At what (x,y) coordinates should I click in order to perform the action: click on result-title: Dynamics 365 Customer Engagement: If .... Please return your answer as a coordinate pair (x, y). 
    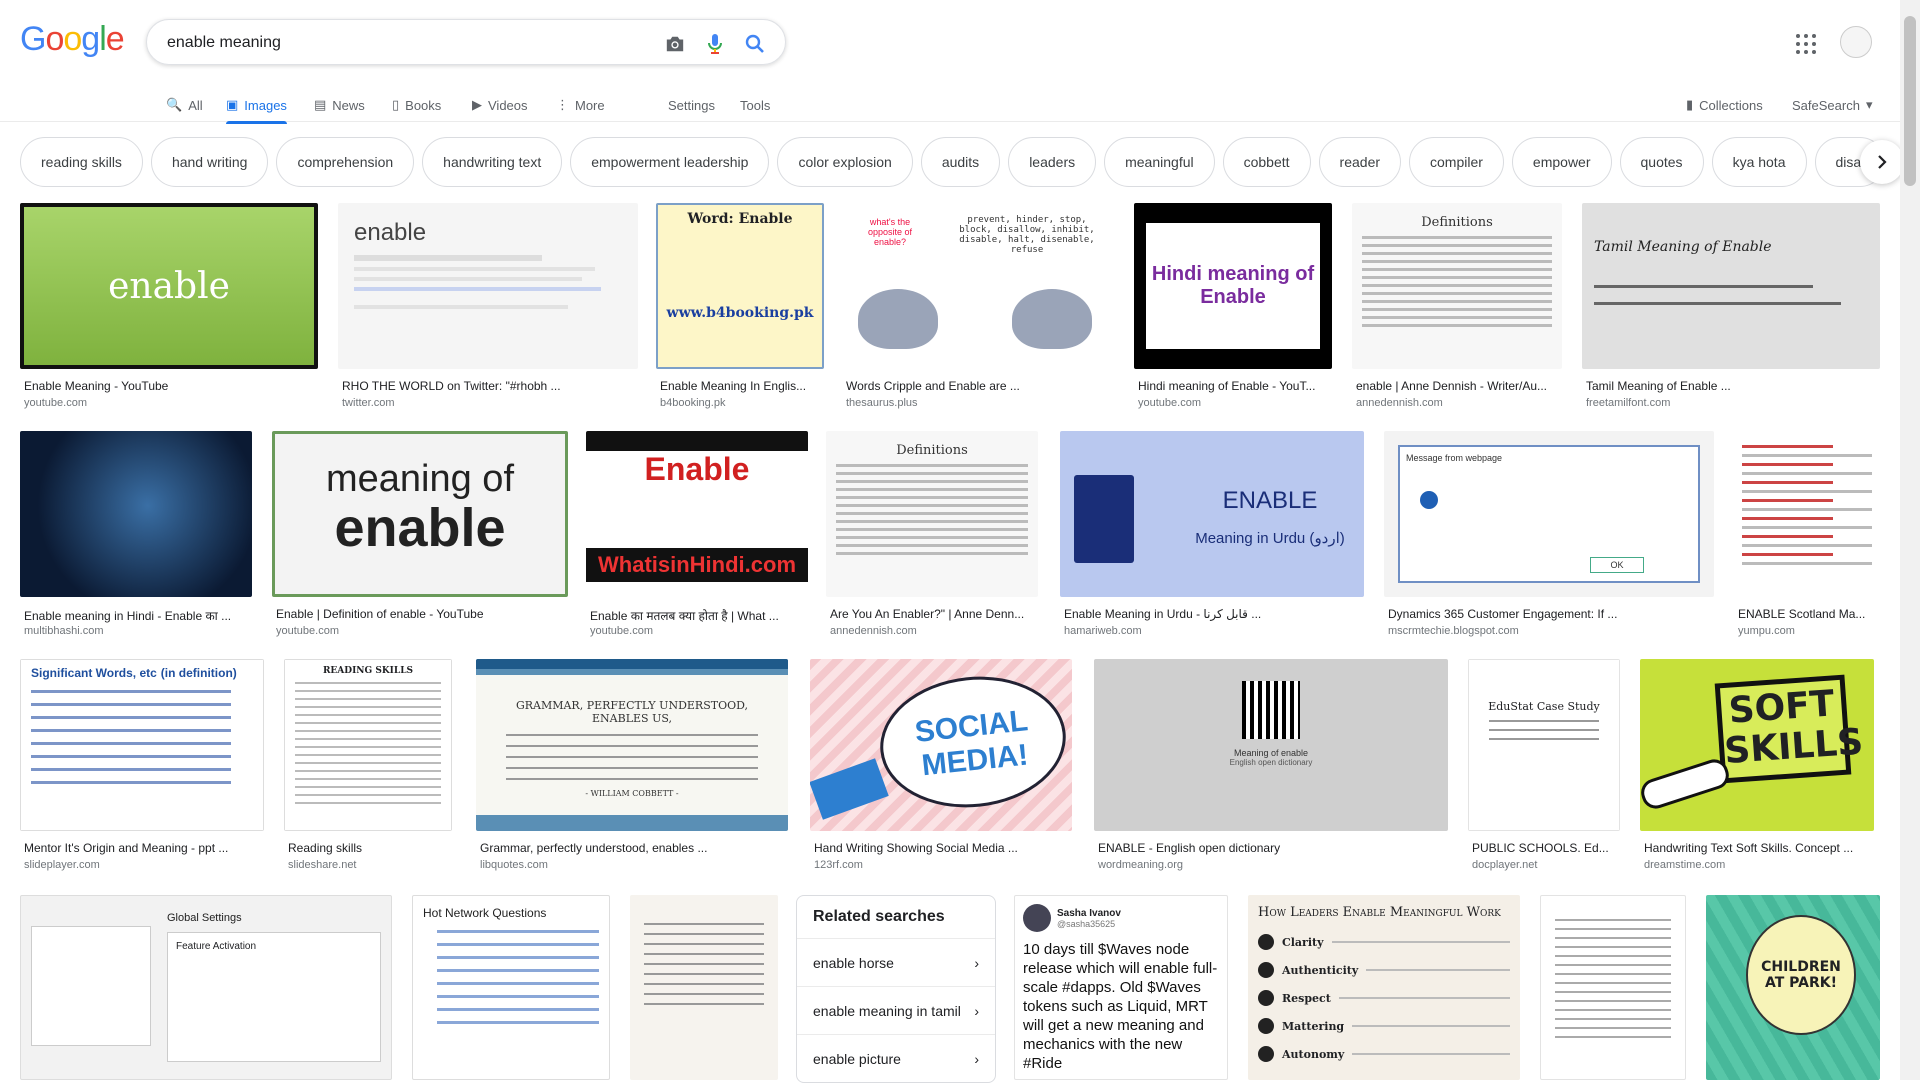
    Looking at the image, I should click on (1551, 614).